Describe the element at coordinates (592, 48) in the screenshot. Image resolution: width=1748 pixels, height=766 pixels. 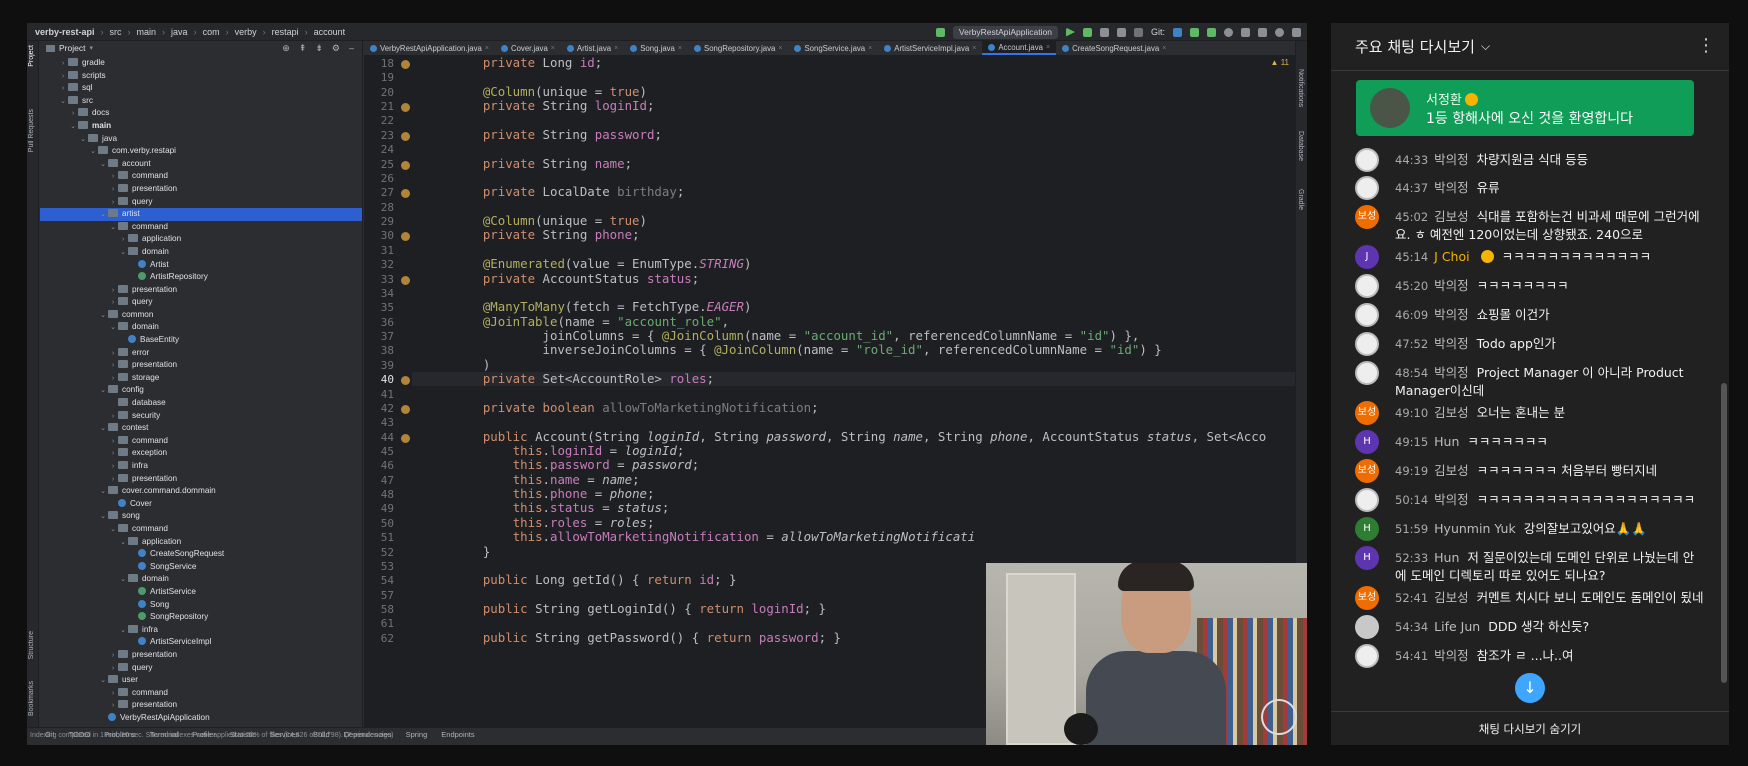
I see `editor-tab: Artist.java ×` at that location.